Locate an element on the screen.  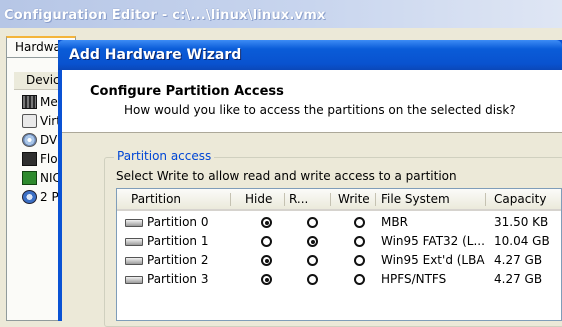
column-header-capacity: Capacity is located at coordinates (527, 199).